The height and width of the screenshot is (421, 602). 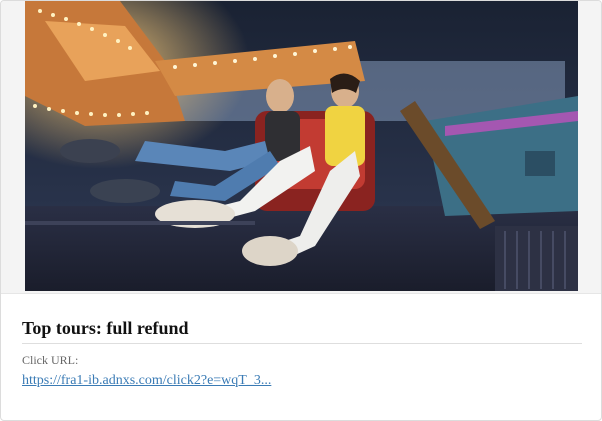 What do you see at coordinates (50, 360) in the screenshot?
I see `click-url-label: Click URL:` at bounding box center [50, 360].